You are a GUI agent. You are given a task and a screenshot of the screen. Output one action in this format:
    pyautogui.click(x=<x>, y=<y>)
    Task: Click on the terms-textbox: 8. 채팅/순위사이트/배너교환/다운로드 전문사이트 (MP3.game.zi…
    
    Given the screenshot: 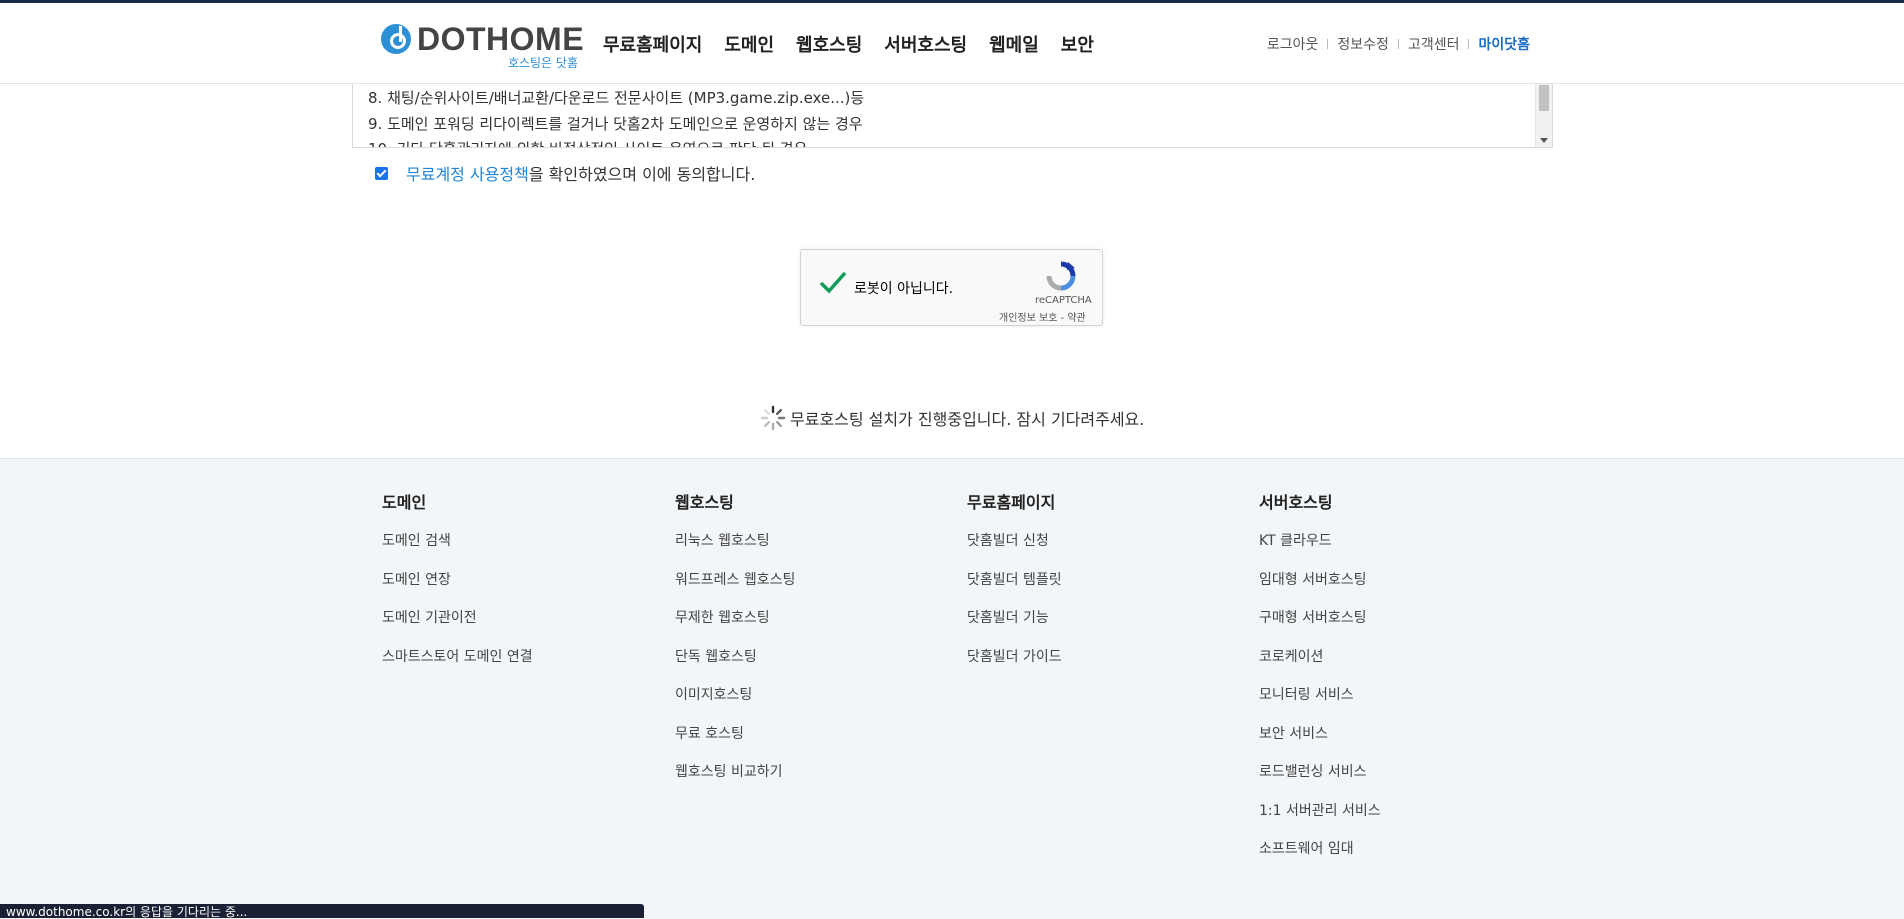 What is the action you would take?
    pyautogui.click(x=952, y=116)
    